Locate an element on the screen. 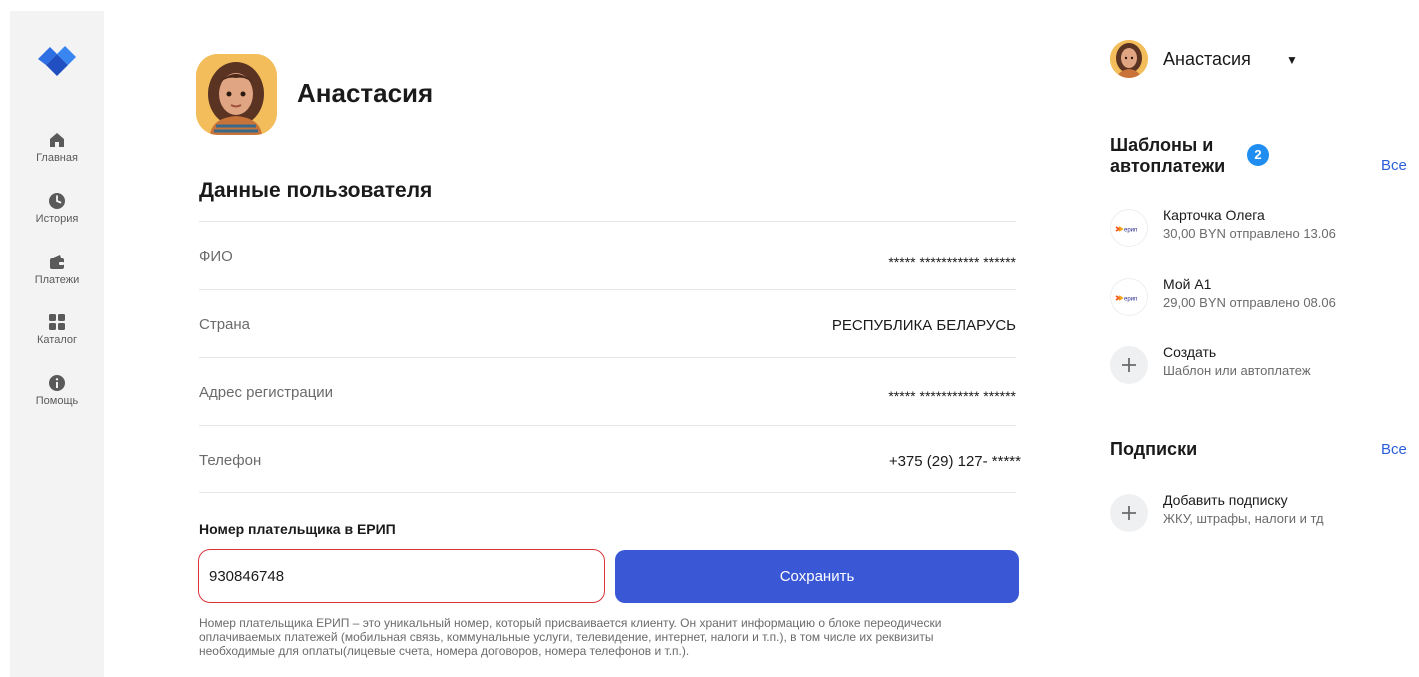 This screenshot has height=677, width=1419. user-menu: Анастасия ▼ is located at coordinates (1210, 60).